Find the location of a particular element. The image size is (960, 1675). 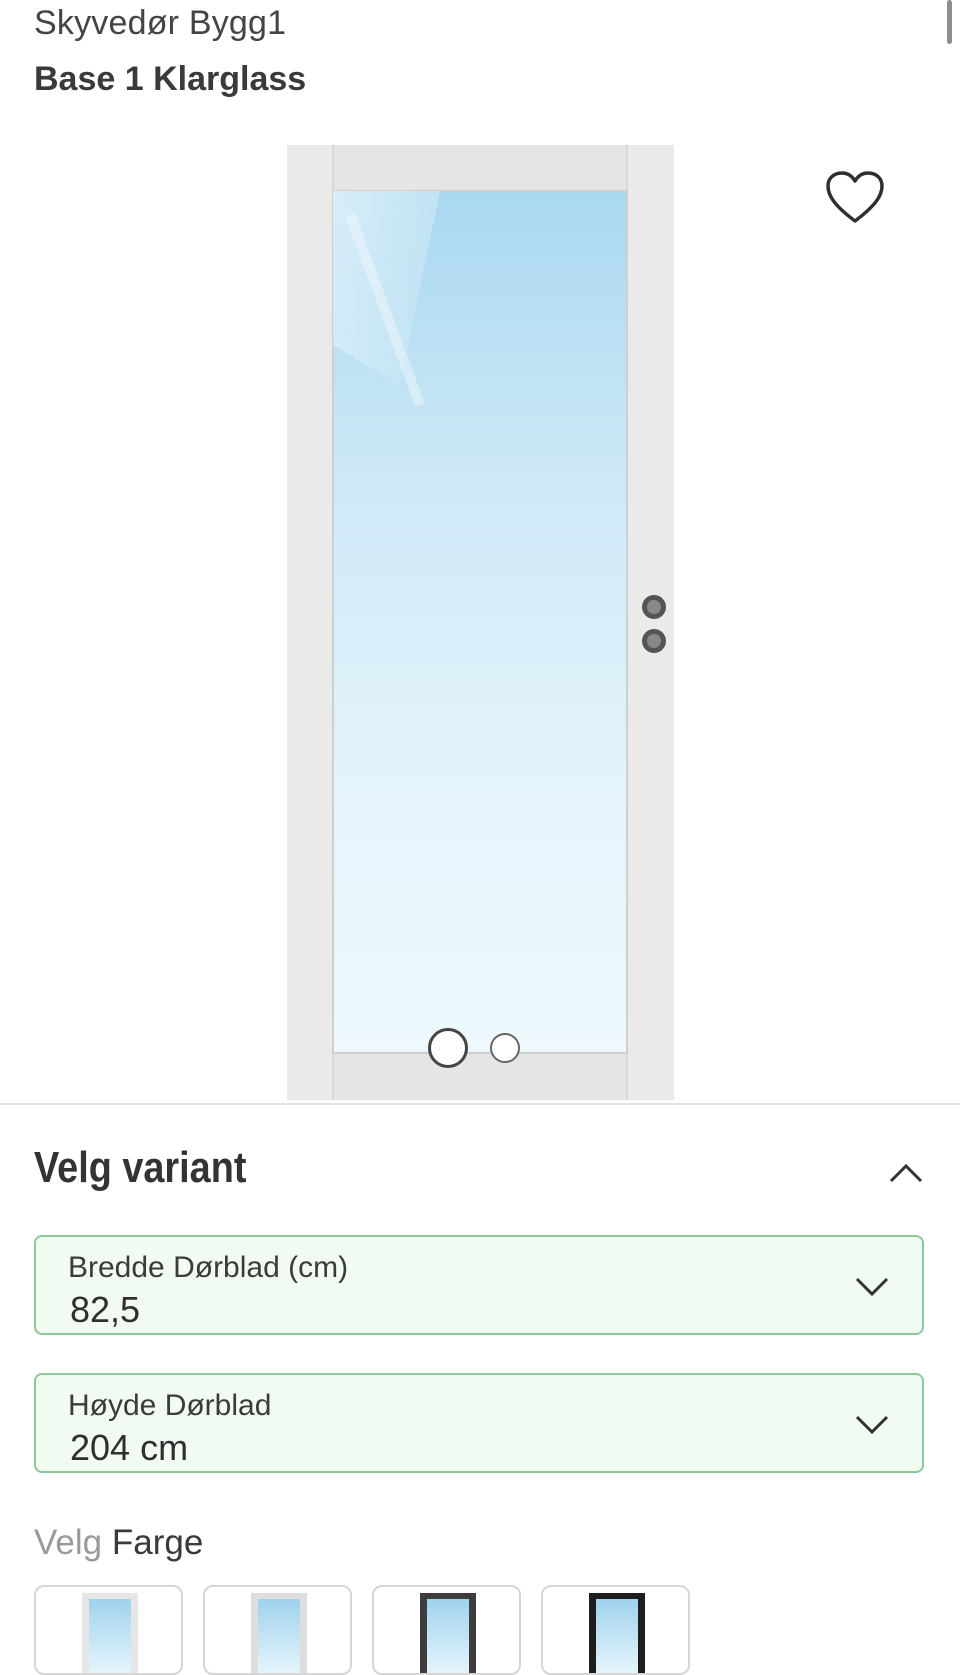

width-select: Bredde Dørblad (cm) 82,5 is located at coordinates (479, 1285).